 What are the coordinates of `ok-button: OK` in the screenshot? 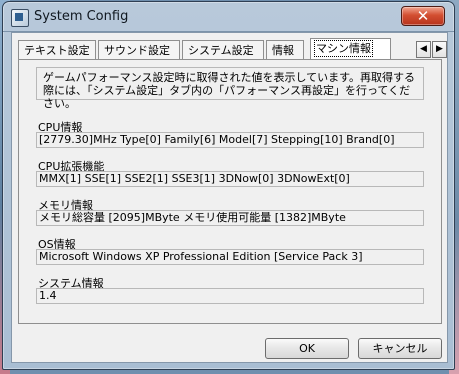 It's located at (307, 348).